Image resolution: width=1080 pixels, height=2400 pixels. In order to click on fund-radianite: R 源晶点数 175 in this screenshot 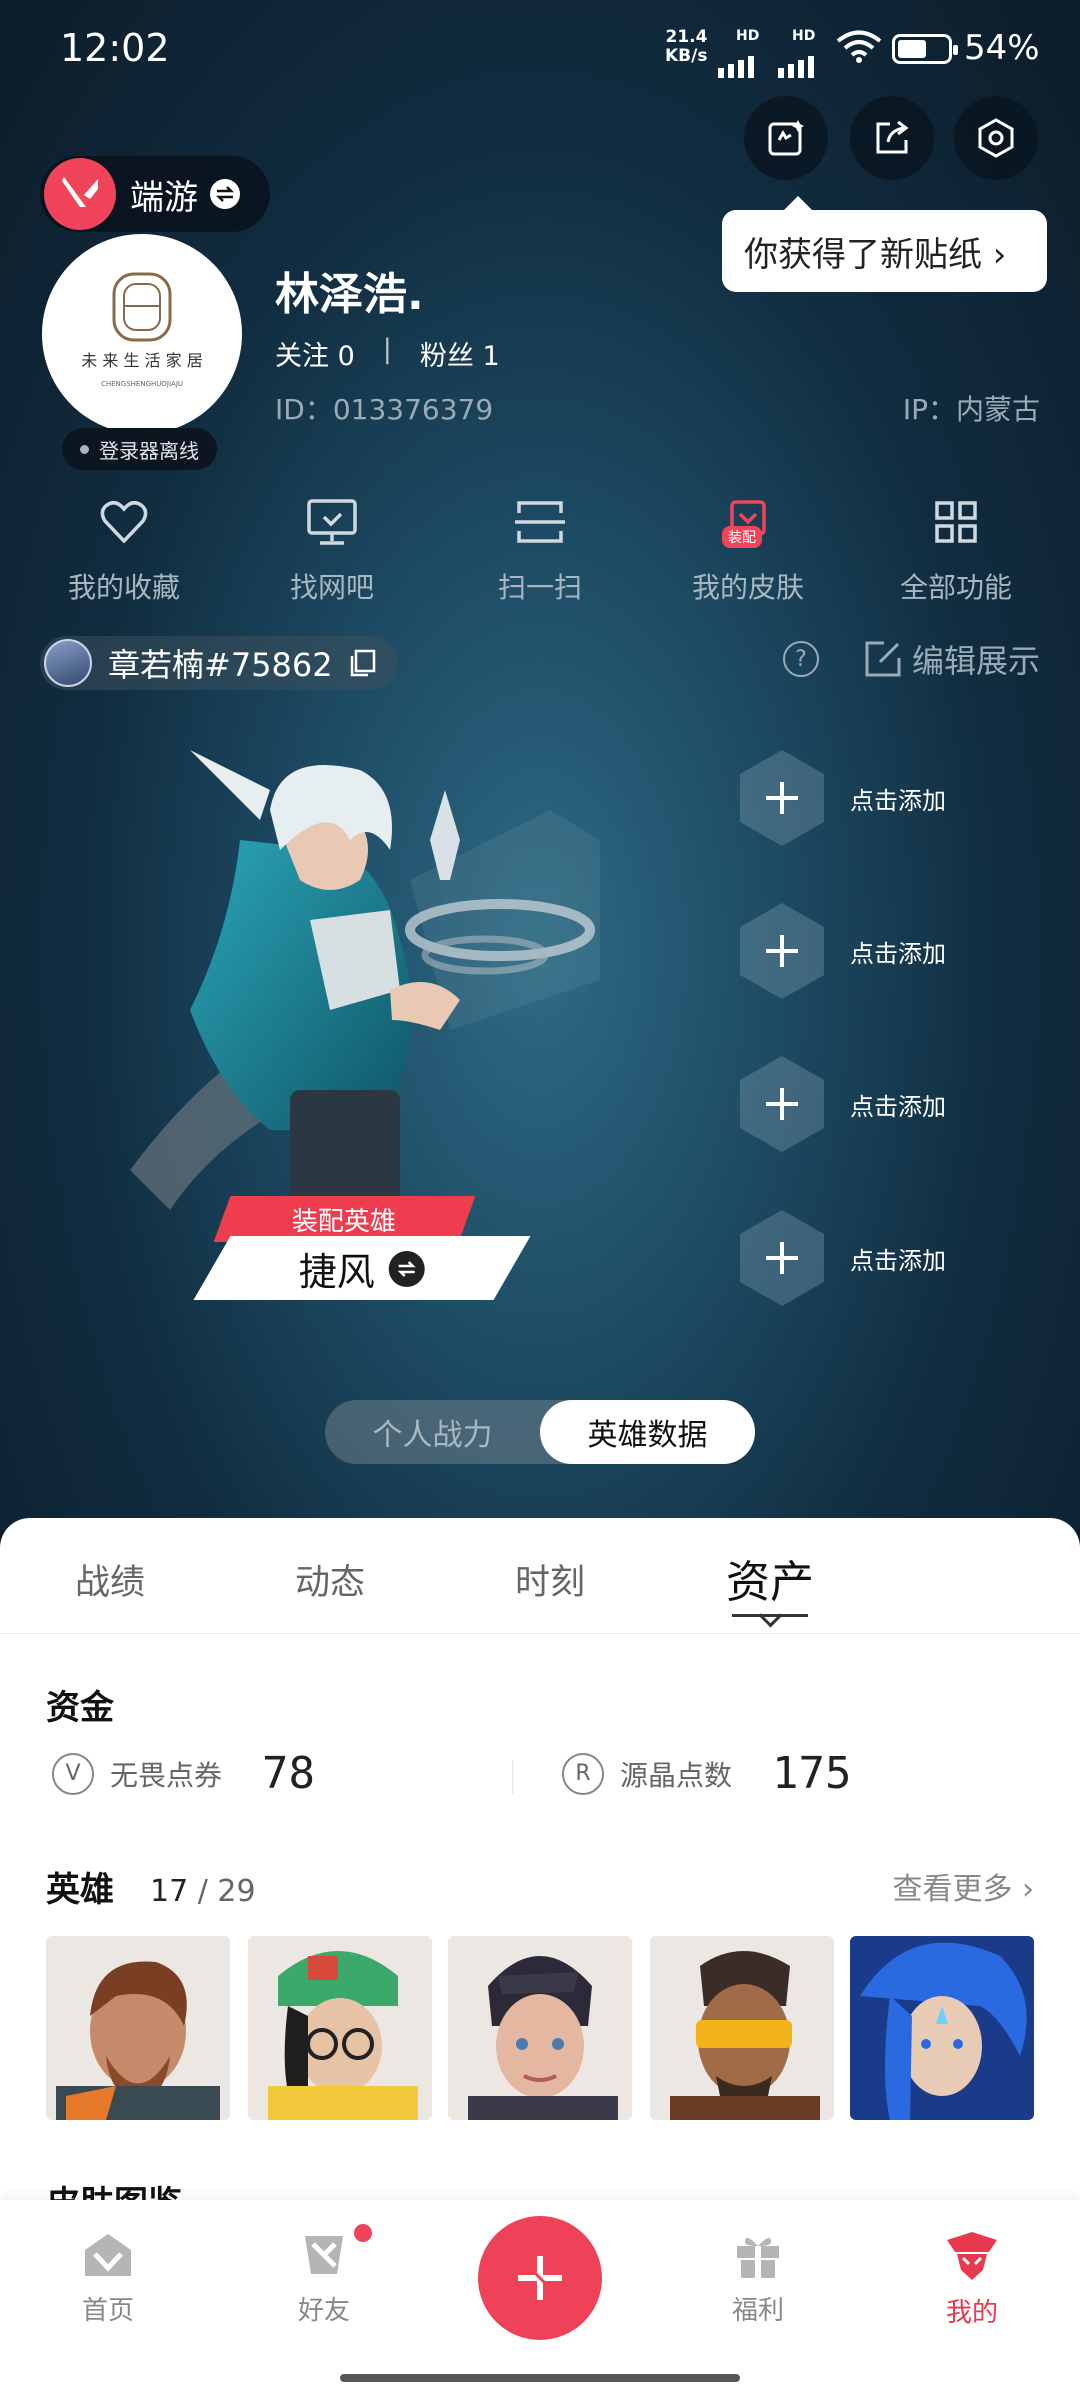, I will do `click(707, 1773)`.